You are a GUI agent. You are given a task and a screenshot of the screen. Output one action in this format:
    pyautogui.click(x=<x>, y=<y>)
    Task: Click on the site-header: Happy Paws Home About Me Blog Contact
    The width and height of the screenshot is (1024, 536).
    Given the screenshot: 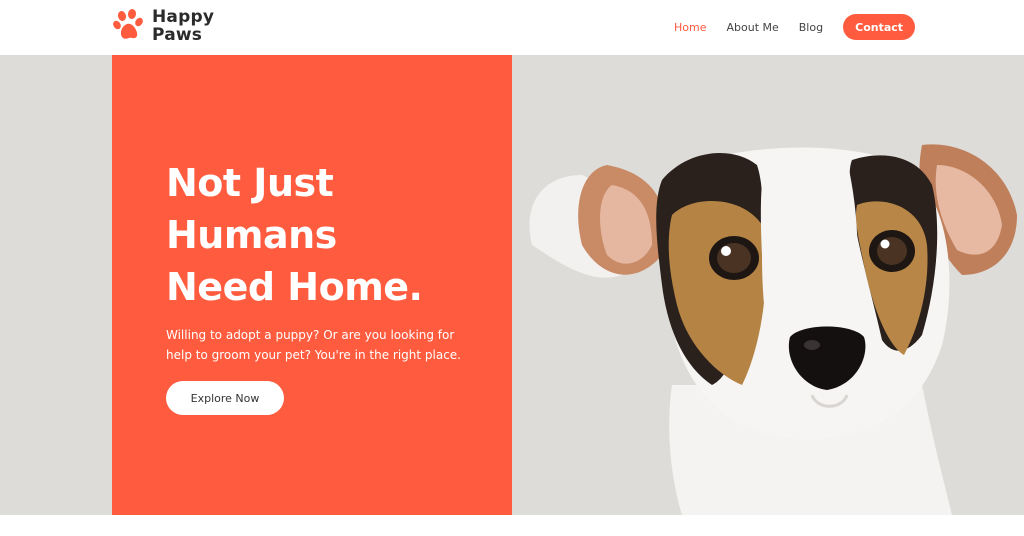 What is the action you would take?
    pyautogui.click(x=512, y=27)
    